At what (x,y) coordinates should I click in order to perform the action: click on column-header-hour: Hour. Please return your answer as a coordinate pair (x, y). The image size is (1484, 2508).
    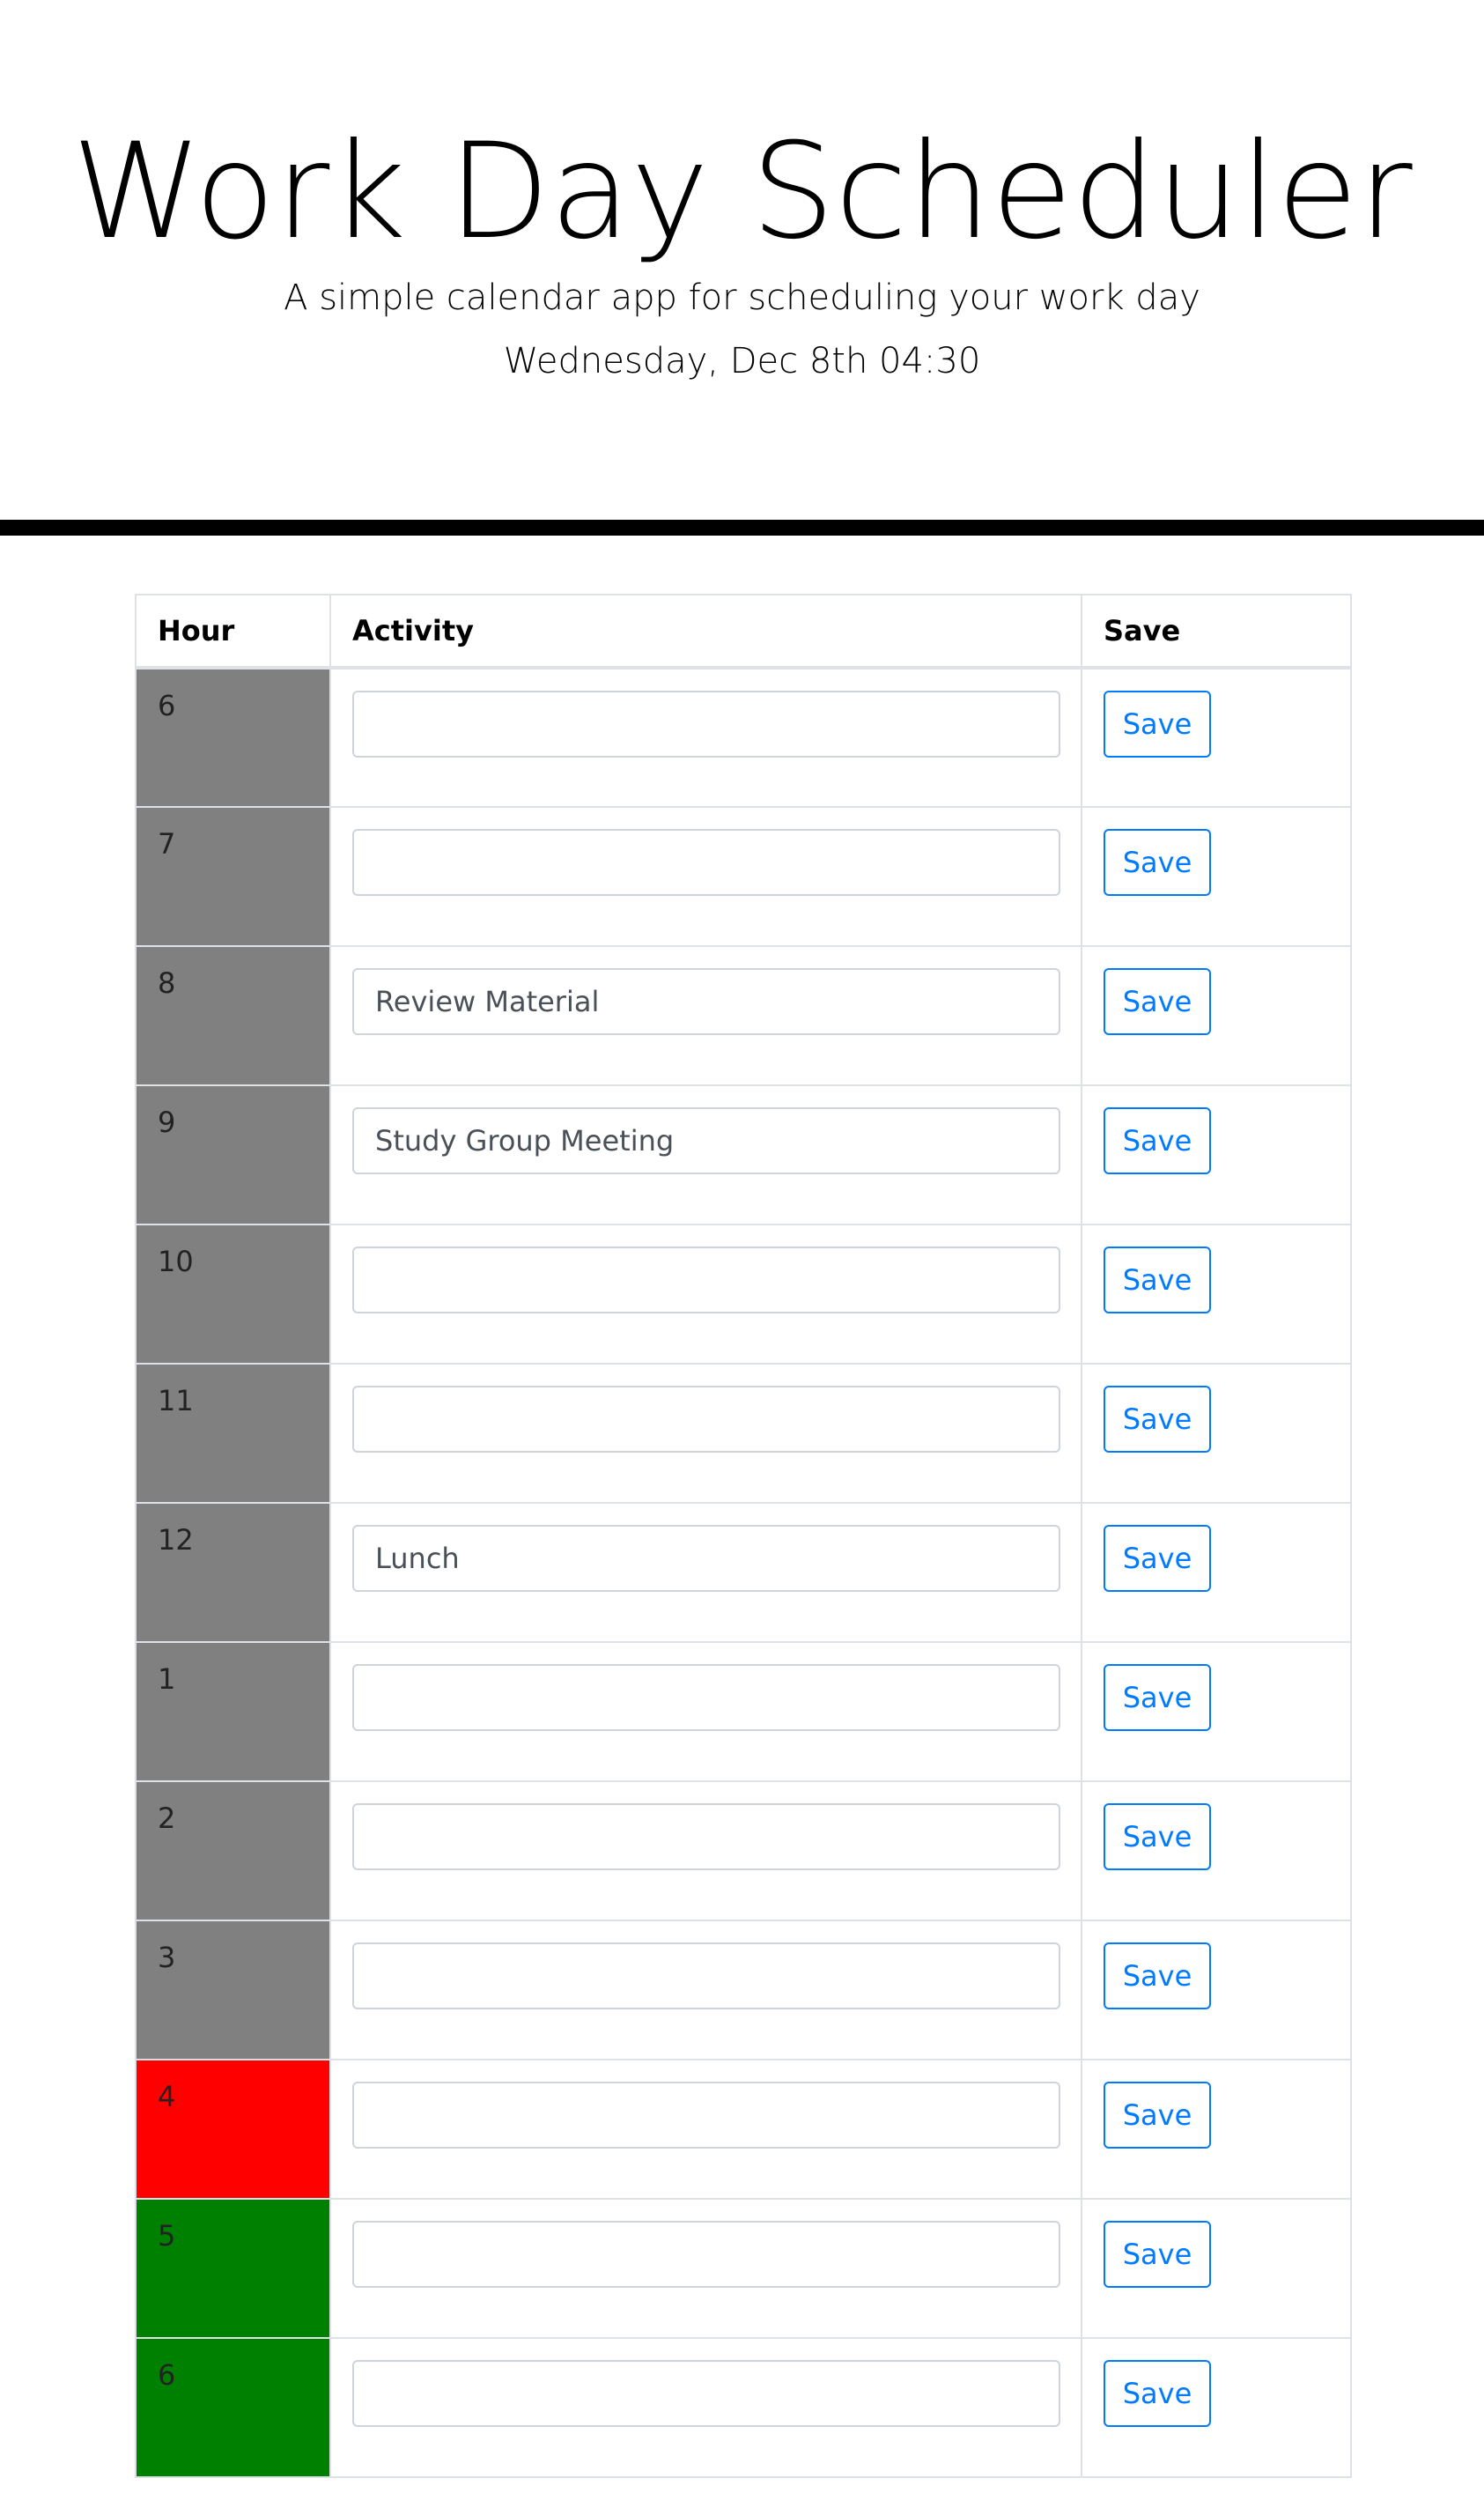
    Looking at the image, I should click on (233, 632).